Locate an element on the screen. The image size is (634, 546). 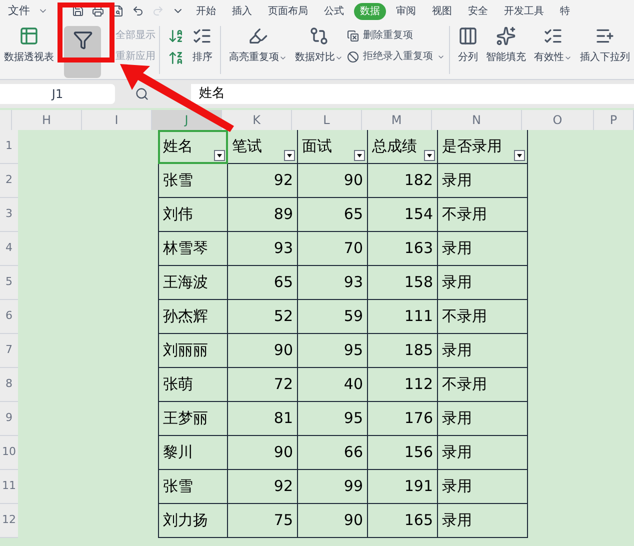
header-cell-text: 总成绩 is located at coordinates (394, 147).